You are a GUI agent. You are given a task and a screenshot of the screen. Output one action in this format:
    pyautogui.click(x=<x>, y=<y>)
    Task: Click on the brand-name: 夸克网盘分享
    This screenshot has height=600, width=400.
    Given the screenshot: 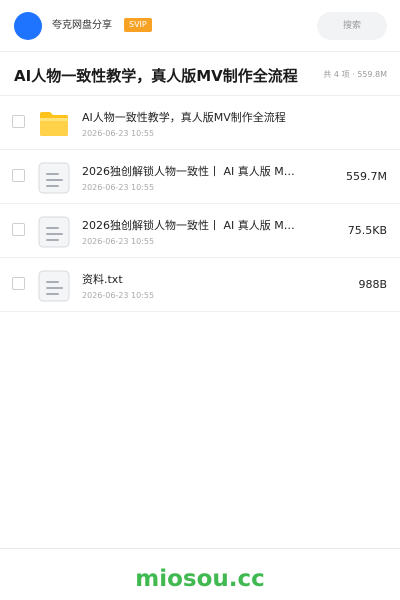 What is the action you would take?
    pyautogui.click(x=82, y=25)
    